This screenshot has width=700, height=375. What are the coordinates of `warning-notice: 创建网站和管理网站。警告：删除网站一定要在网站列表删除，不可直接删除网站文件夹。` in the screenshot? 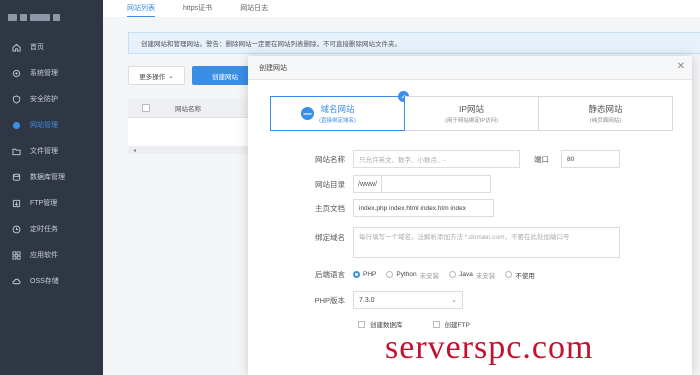 It's located at (414, 43).